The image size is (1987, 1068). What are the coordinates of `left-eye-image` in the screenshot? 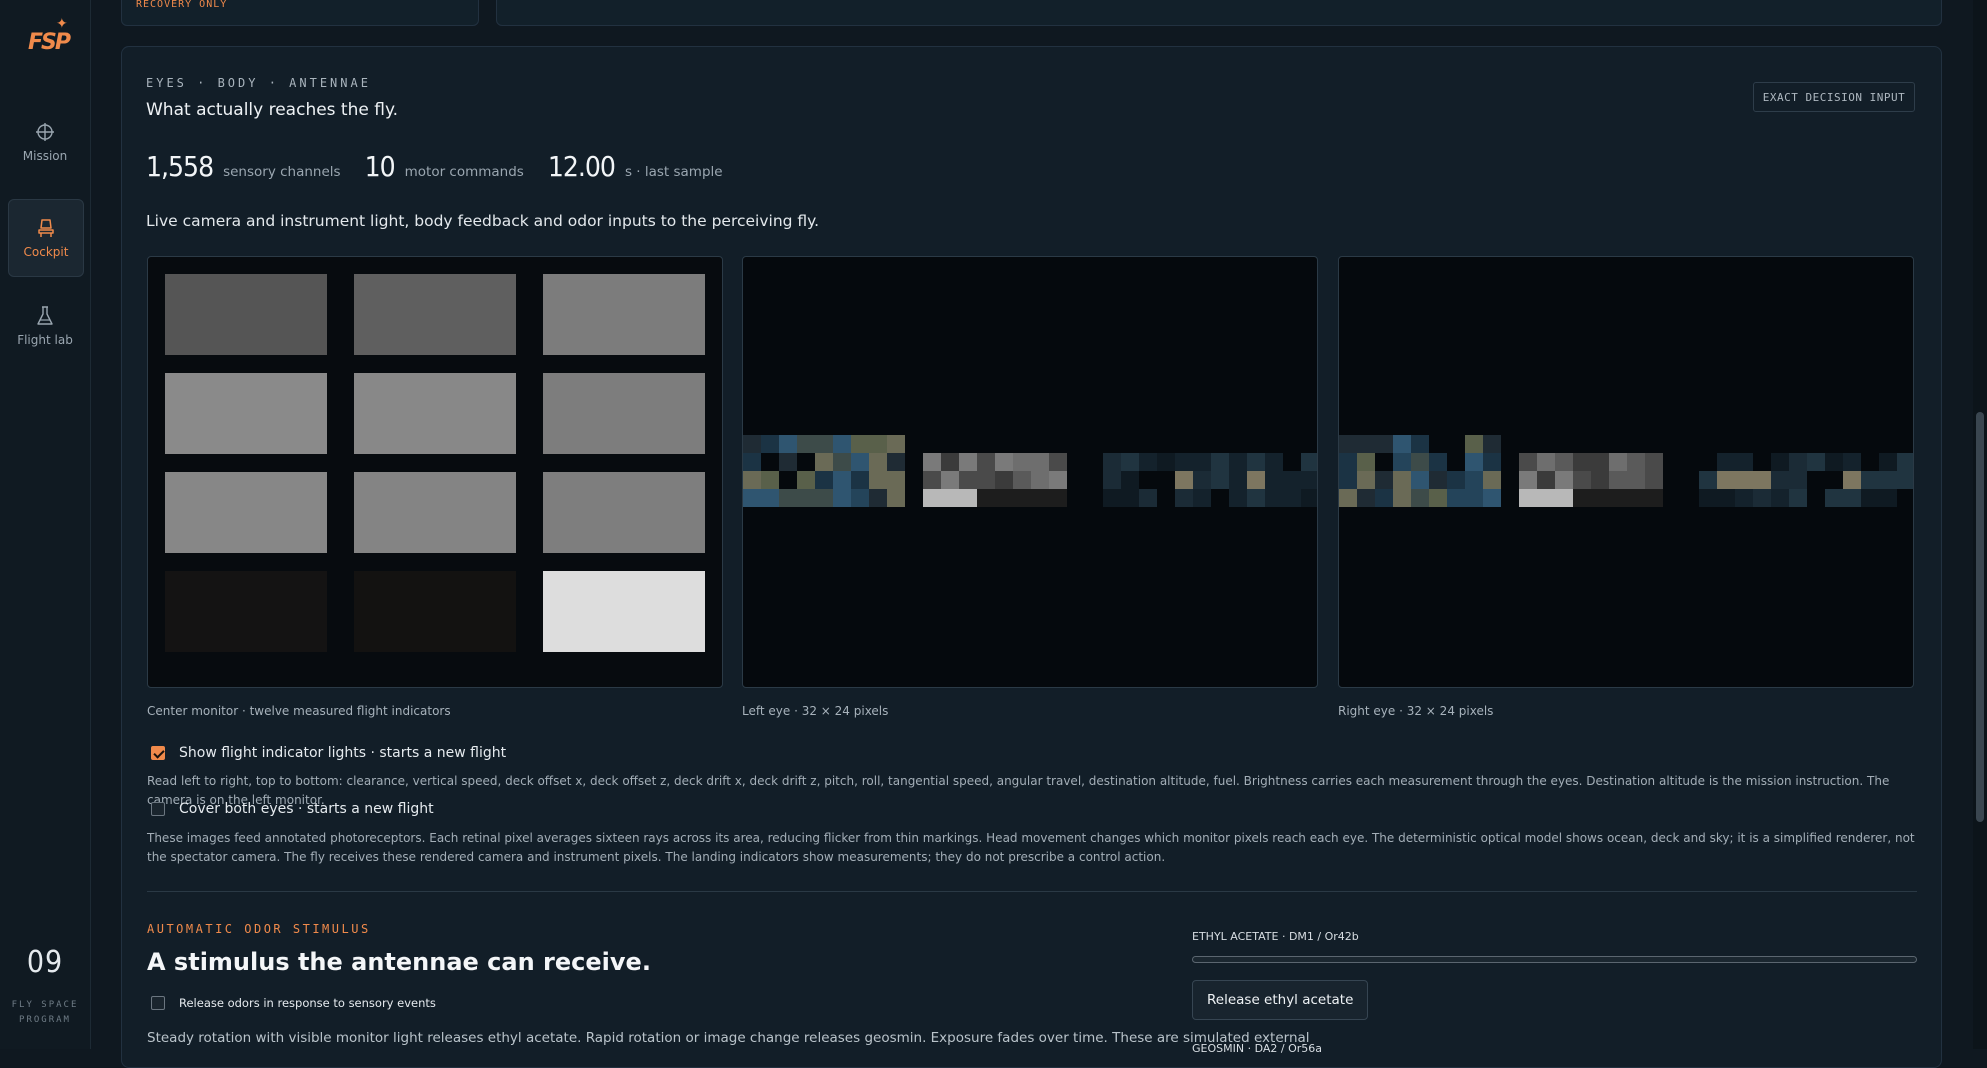 It's located at (1030, 471).